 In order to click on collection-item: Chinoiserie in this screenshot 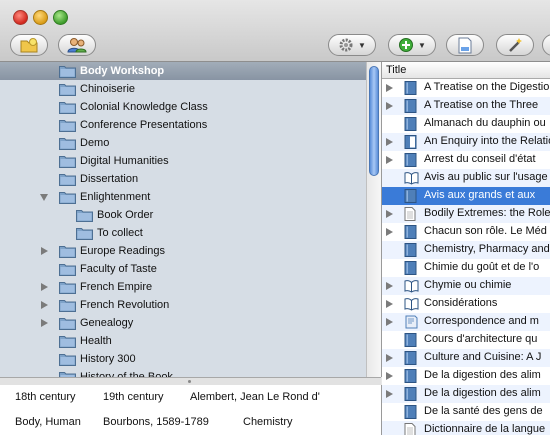, I will do `click(183, 89)`.